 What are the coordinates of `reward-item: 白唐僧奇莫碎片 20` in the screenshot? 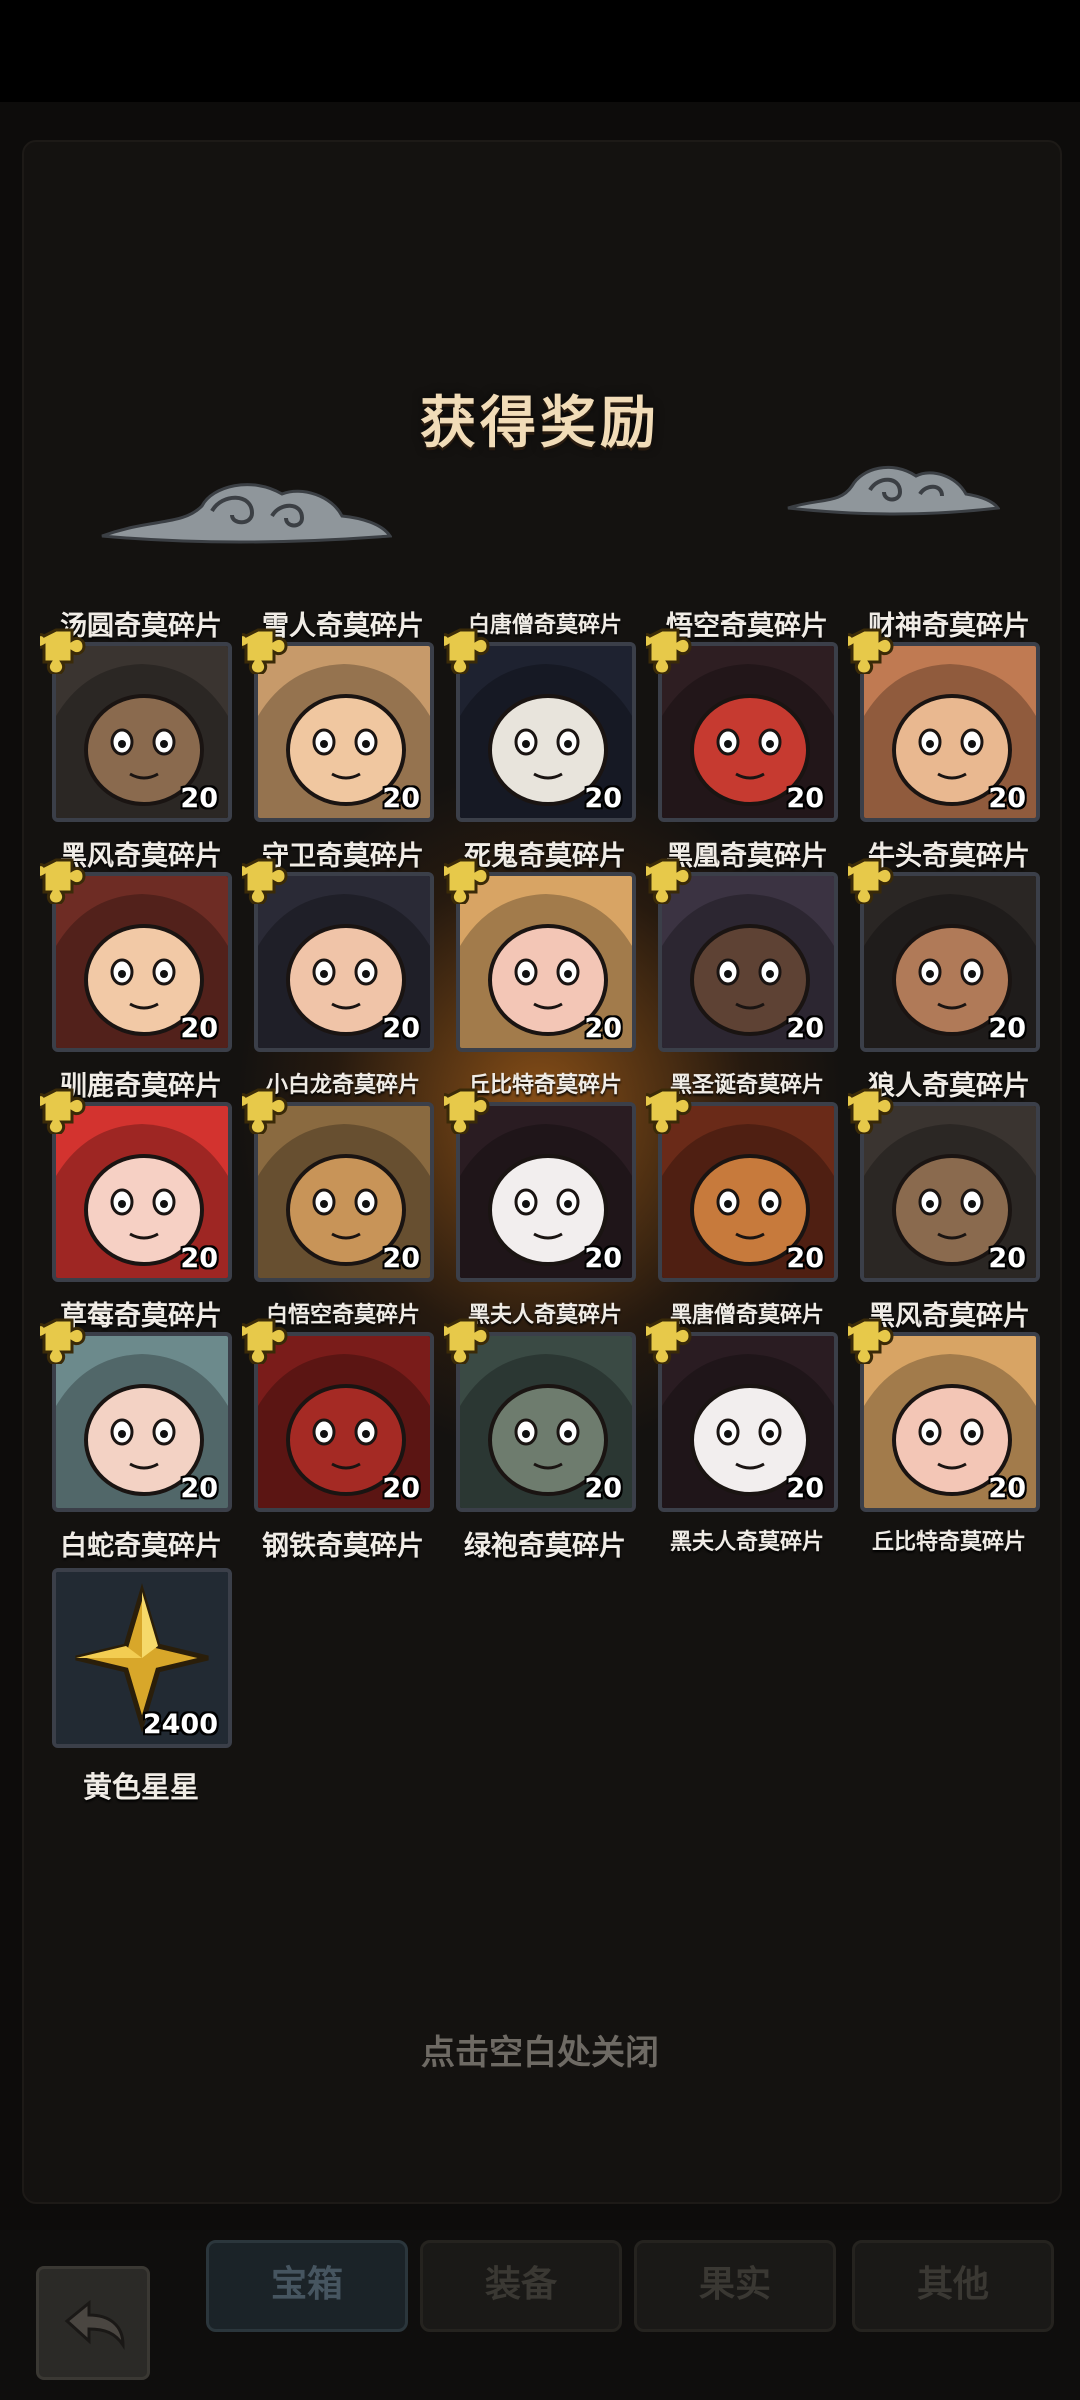 It's located at (541, 719).